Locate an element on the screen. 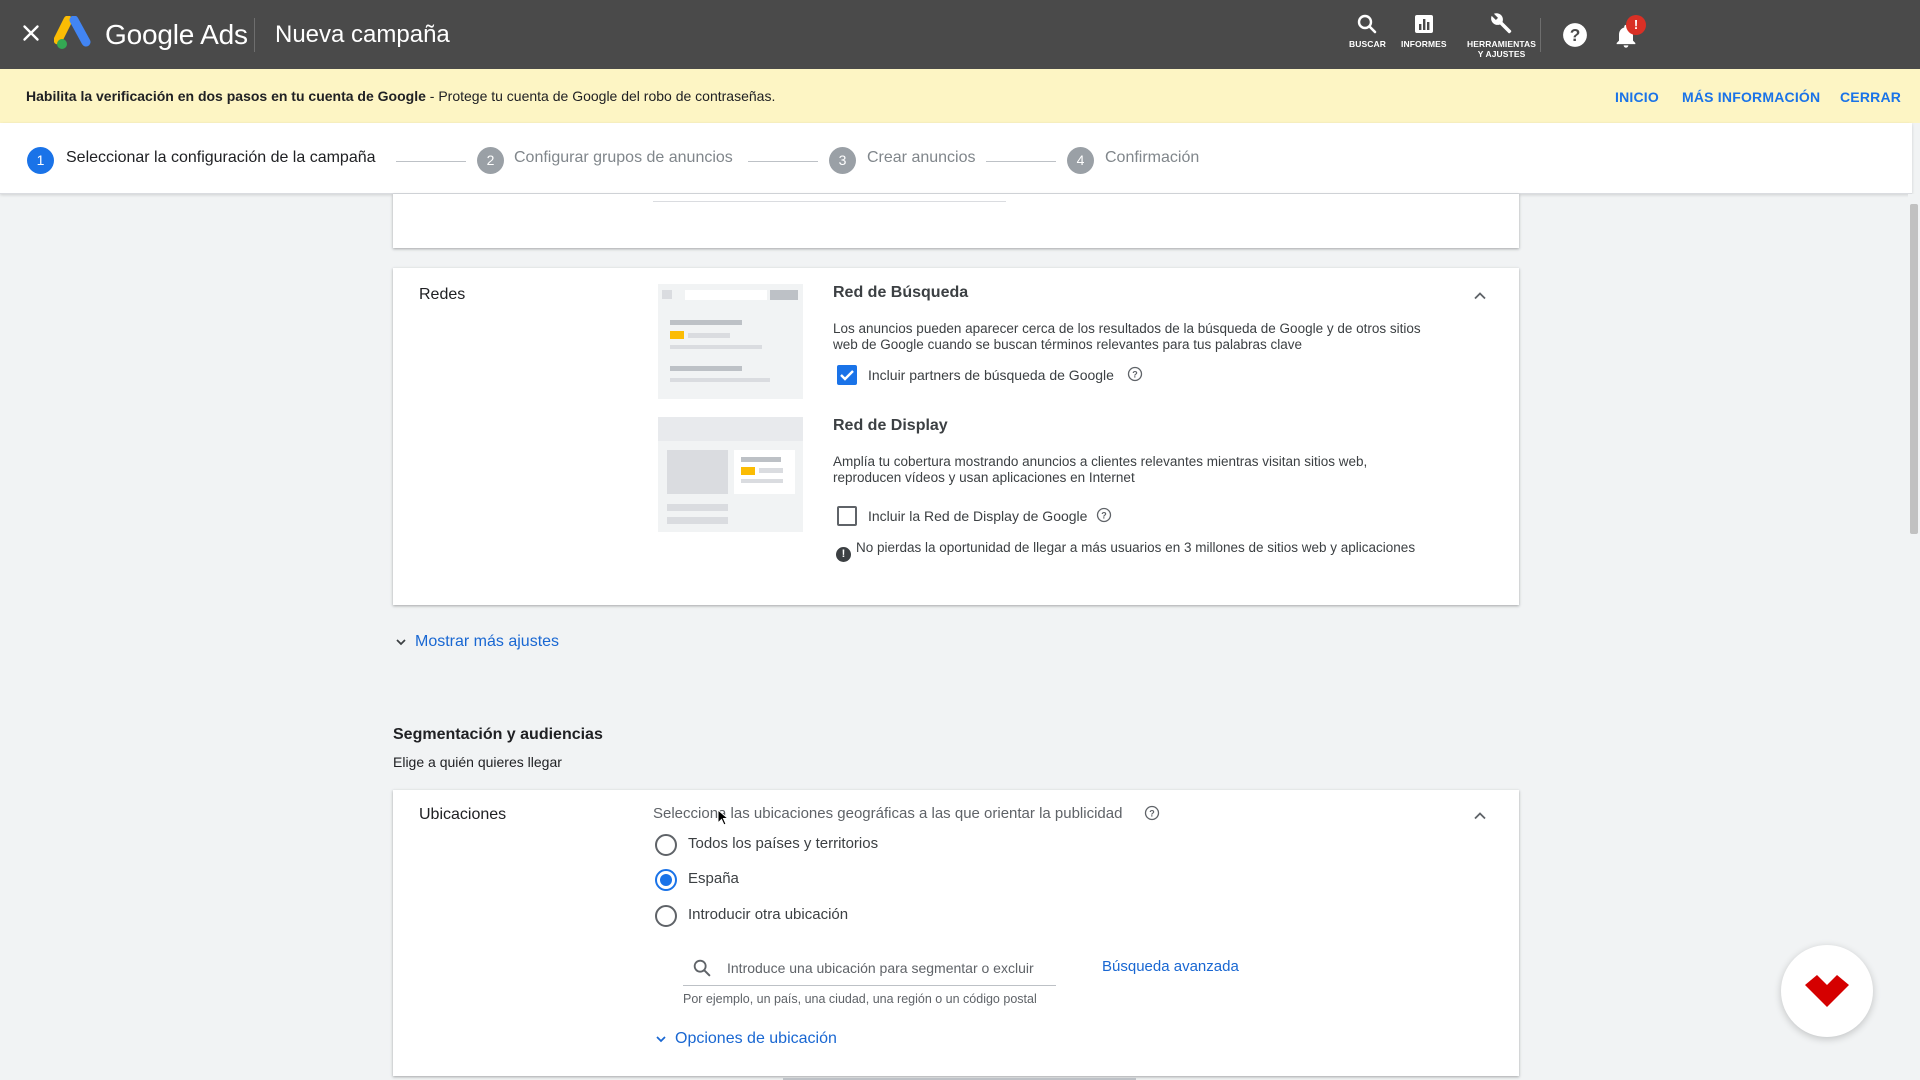  search-partners-checkbox is located at coordinates (847, 375).